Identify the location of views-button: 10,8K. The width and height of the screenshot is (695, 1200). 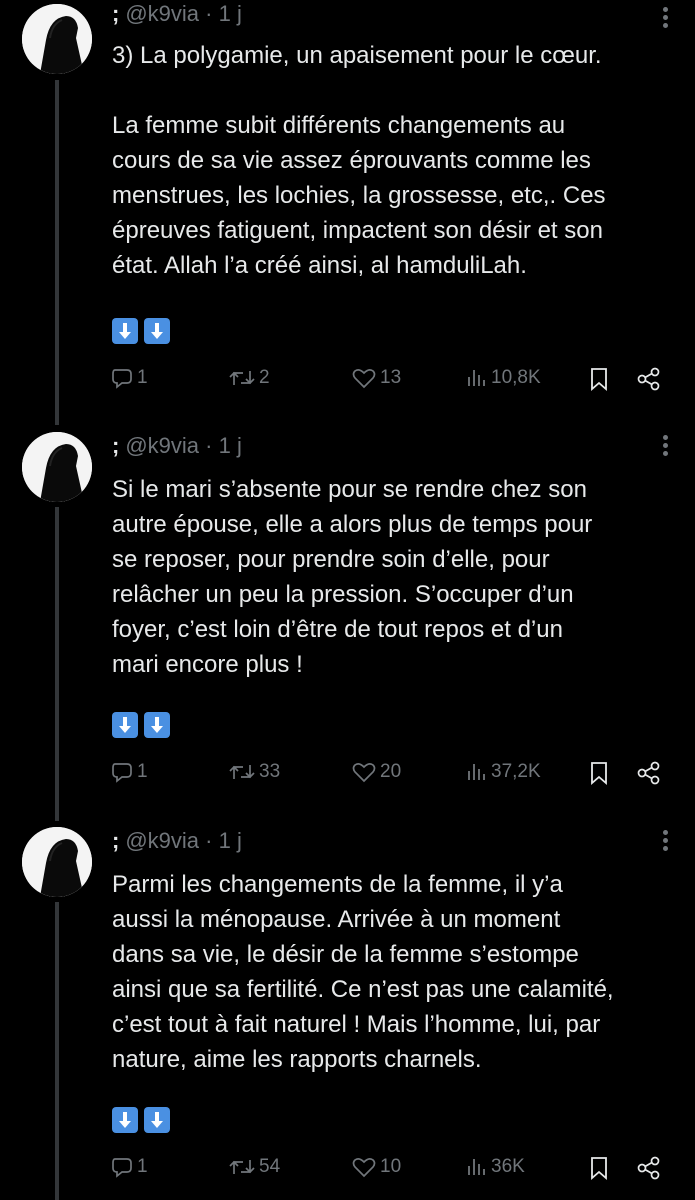
(503, 378).